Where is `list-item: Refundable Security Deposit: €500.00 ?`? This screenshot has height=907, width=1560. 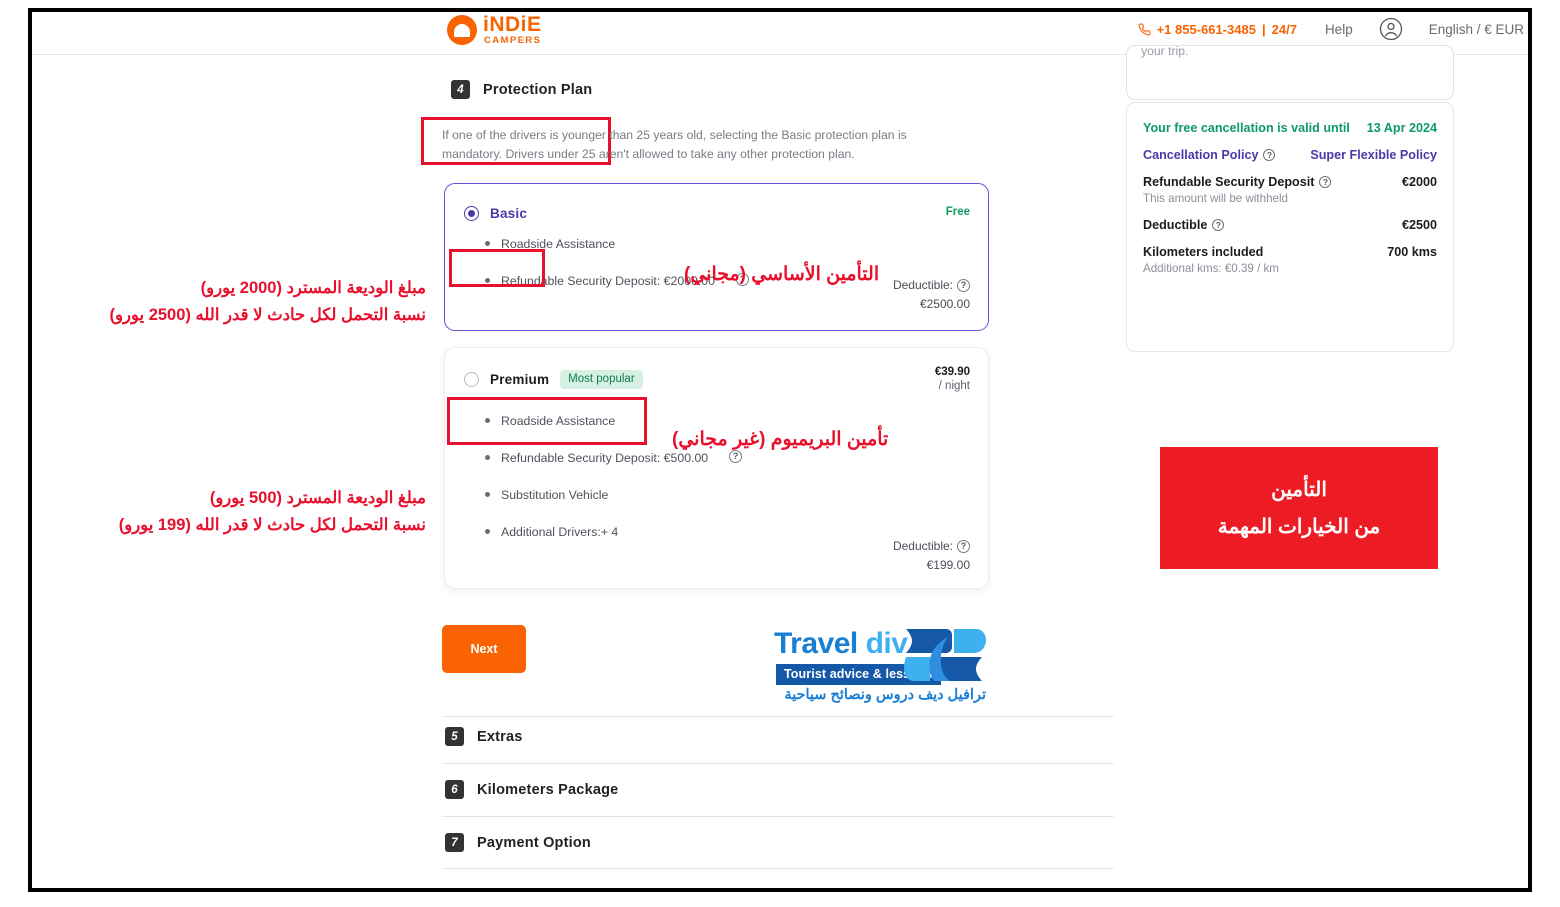
list-item: Refundable Security Deposit: €500.00 ? is located at coordinates (614, 458).